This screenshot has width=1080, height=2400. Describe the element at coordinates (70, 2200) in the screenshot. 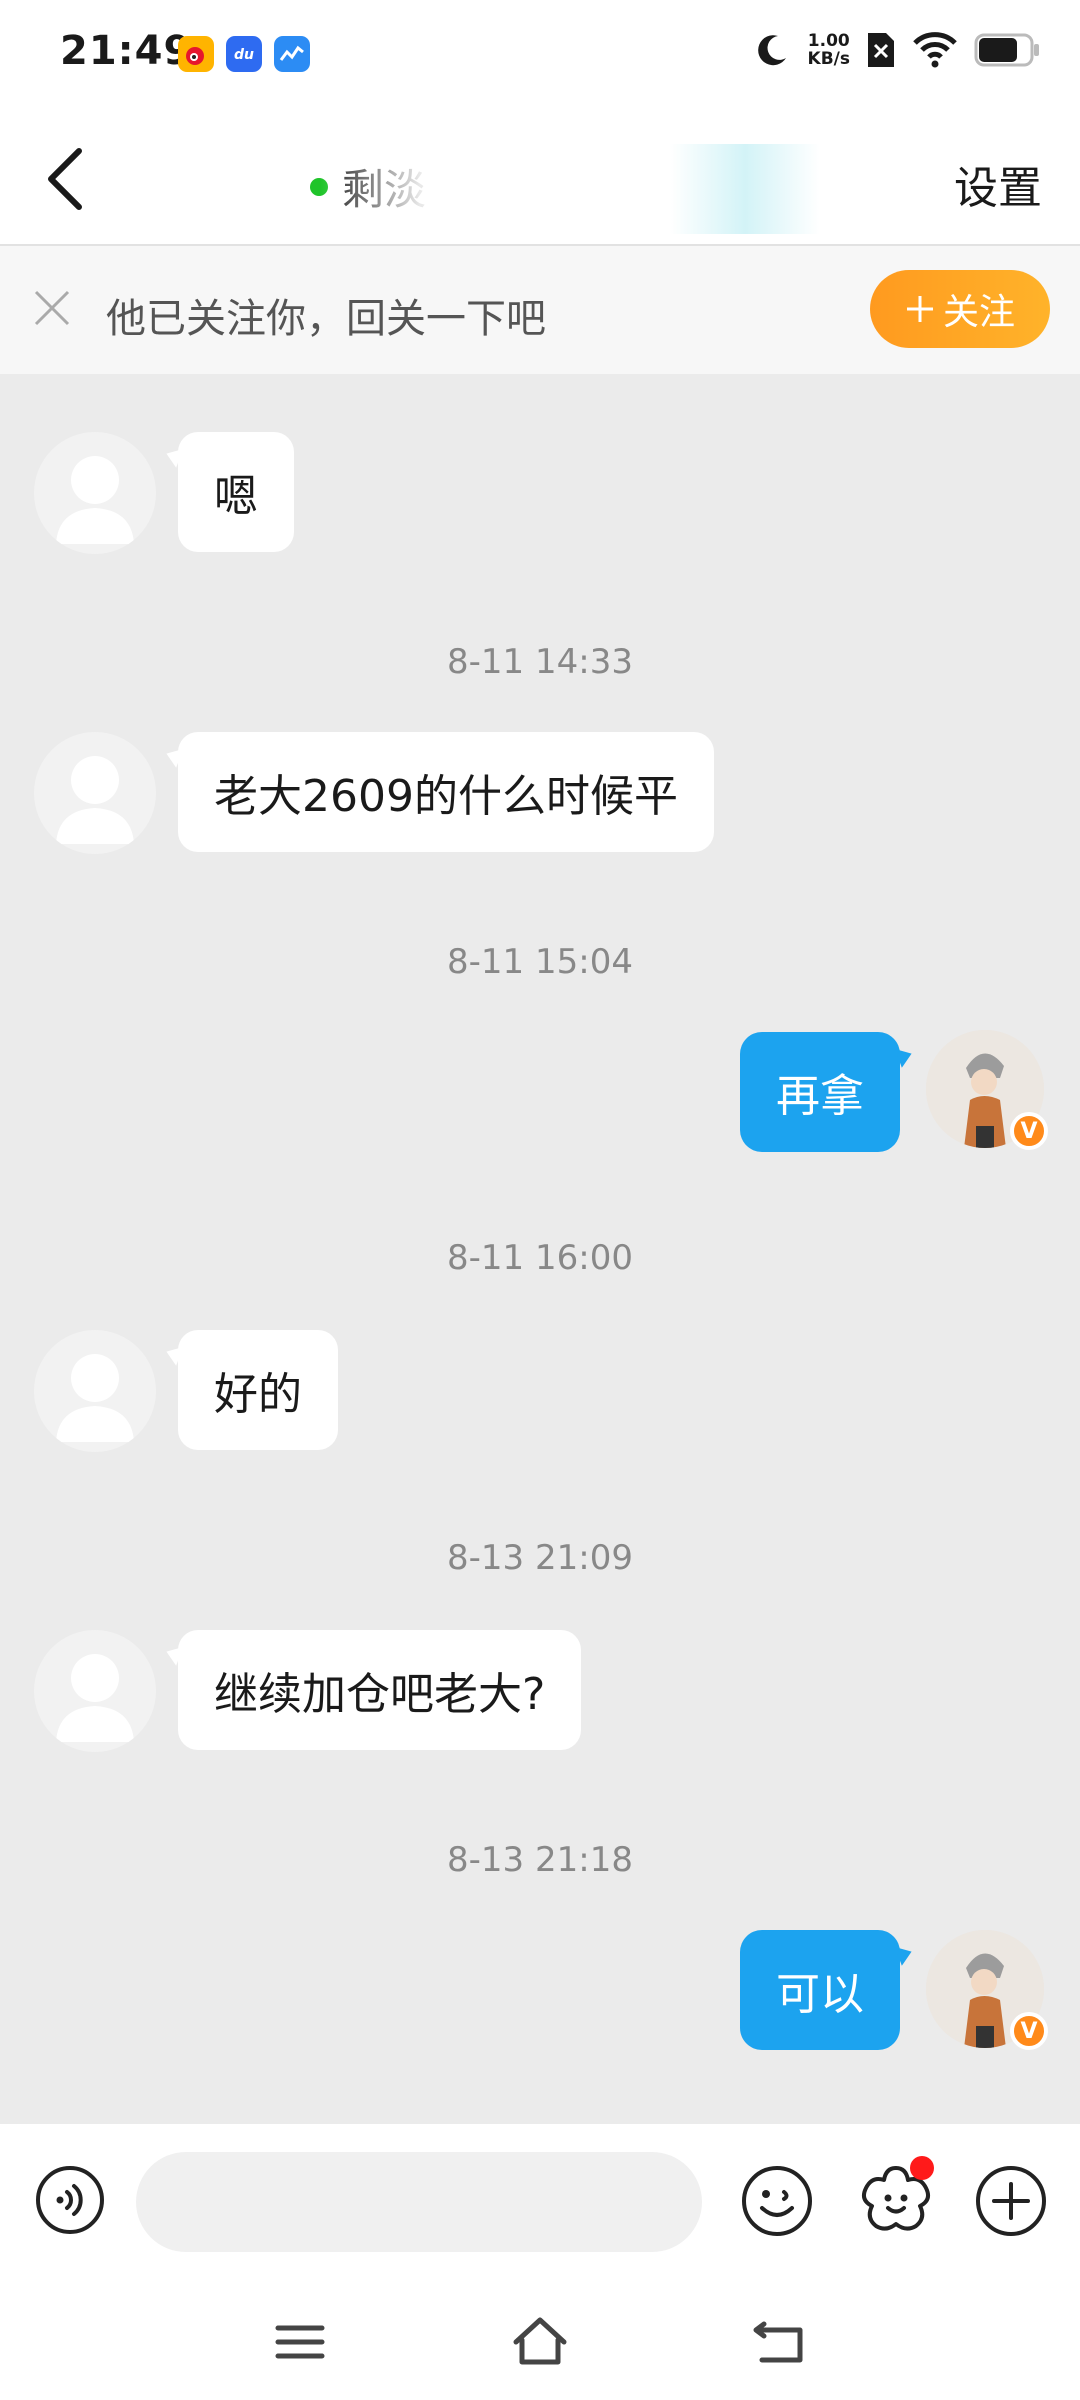

I see `voice-input-icon` at that location.